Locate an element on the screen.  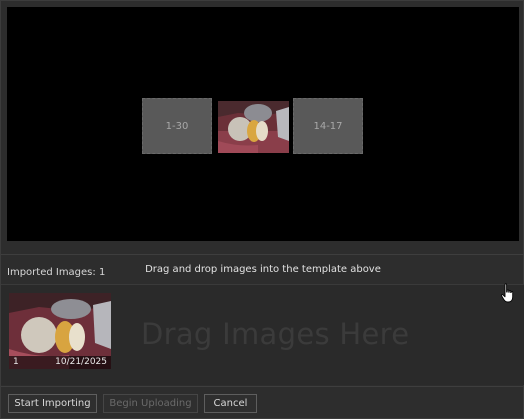
slot-label: 1-30 is located at coordinates (177, 126).